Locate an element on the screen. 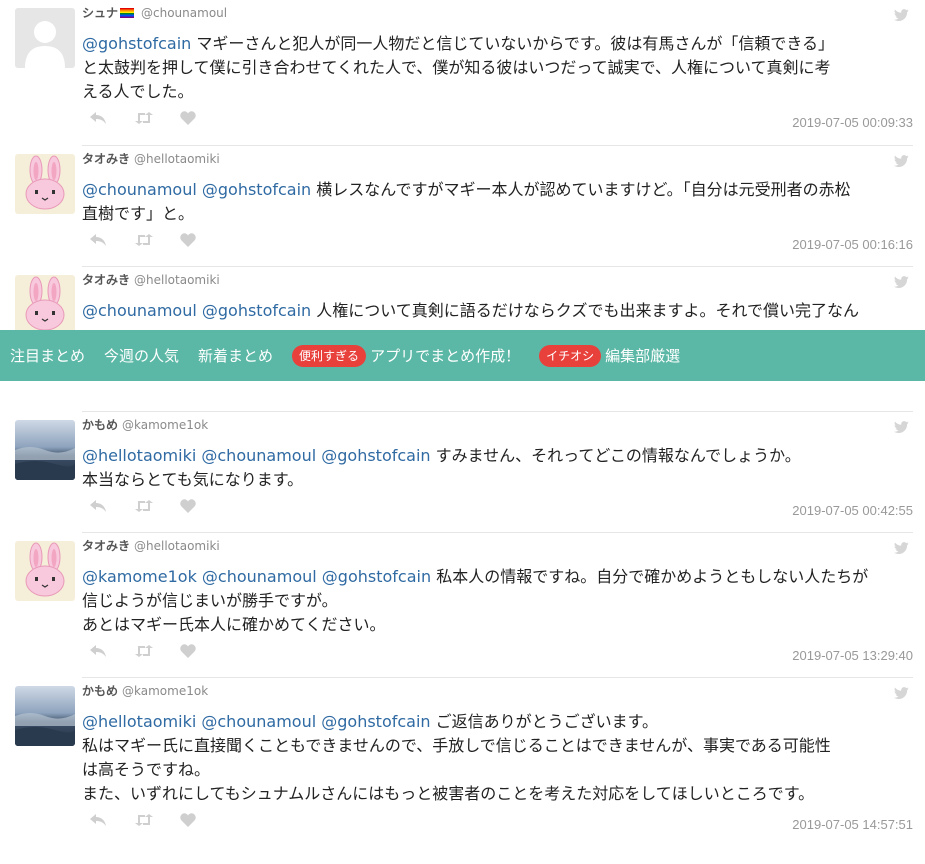 The height and width of the screenshot is (864, 925). user-handle: @chounamoul is located at coordinates (184, 13).